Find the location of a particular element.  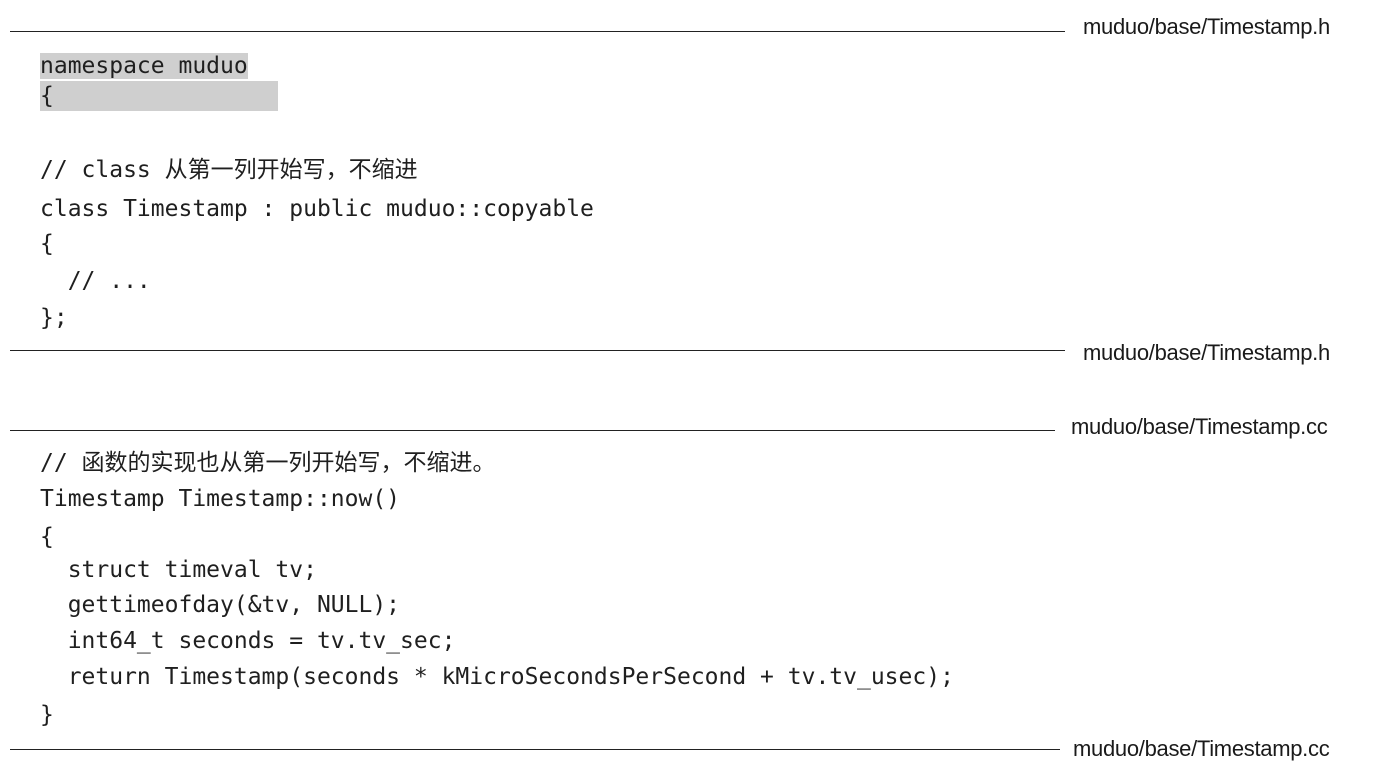

code-line: Timestamp Timestamp::now() is located at coordinates (220, 499).